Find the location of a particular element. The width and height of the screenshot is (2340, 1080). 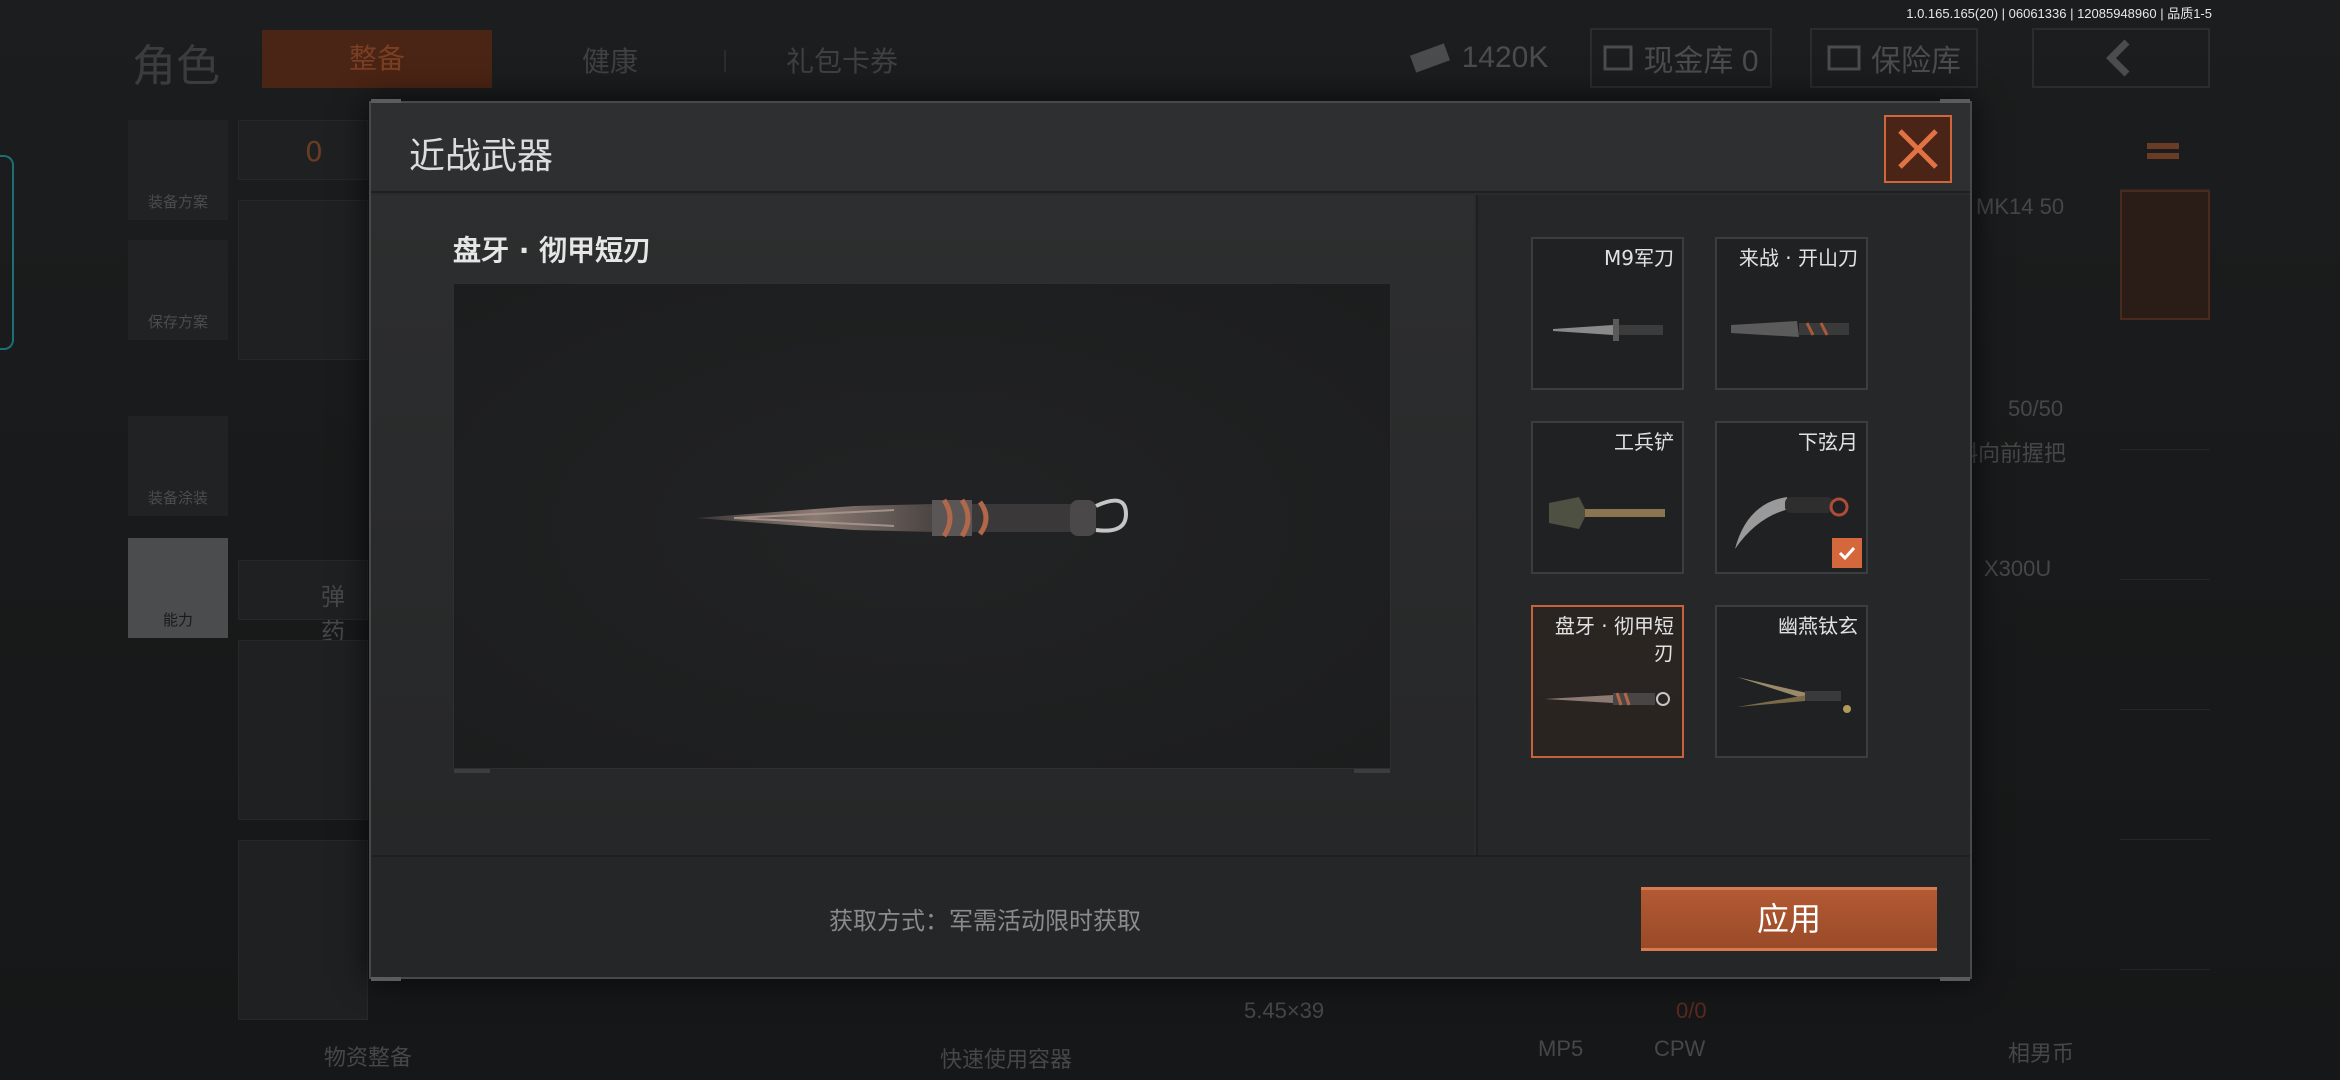

ability-button: 能力 is located at coordinates (178, 588).